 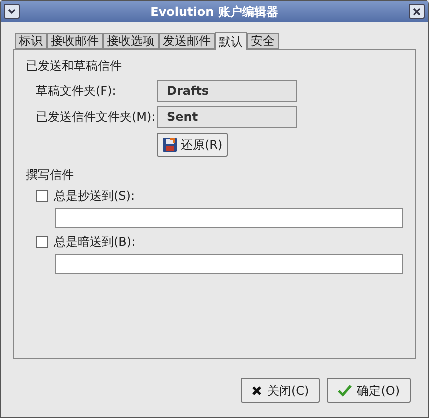 What do you see at coordinates (74, 66) in the screenshot?
I see `section-title: 已发送和草稿信件` at bounding box center [74, 66].